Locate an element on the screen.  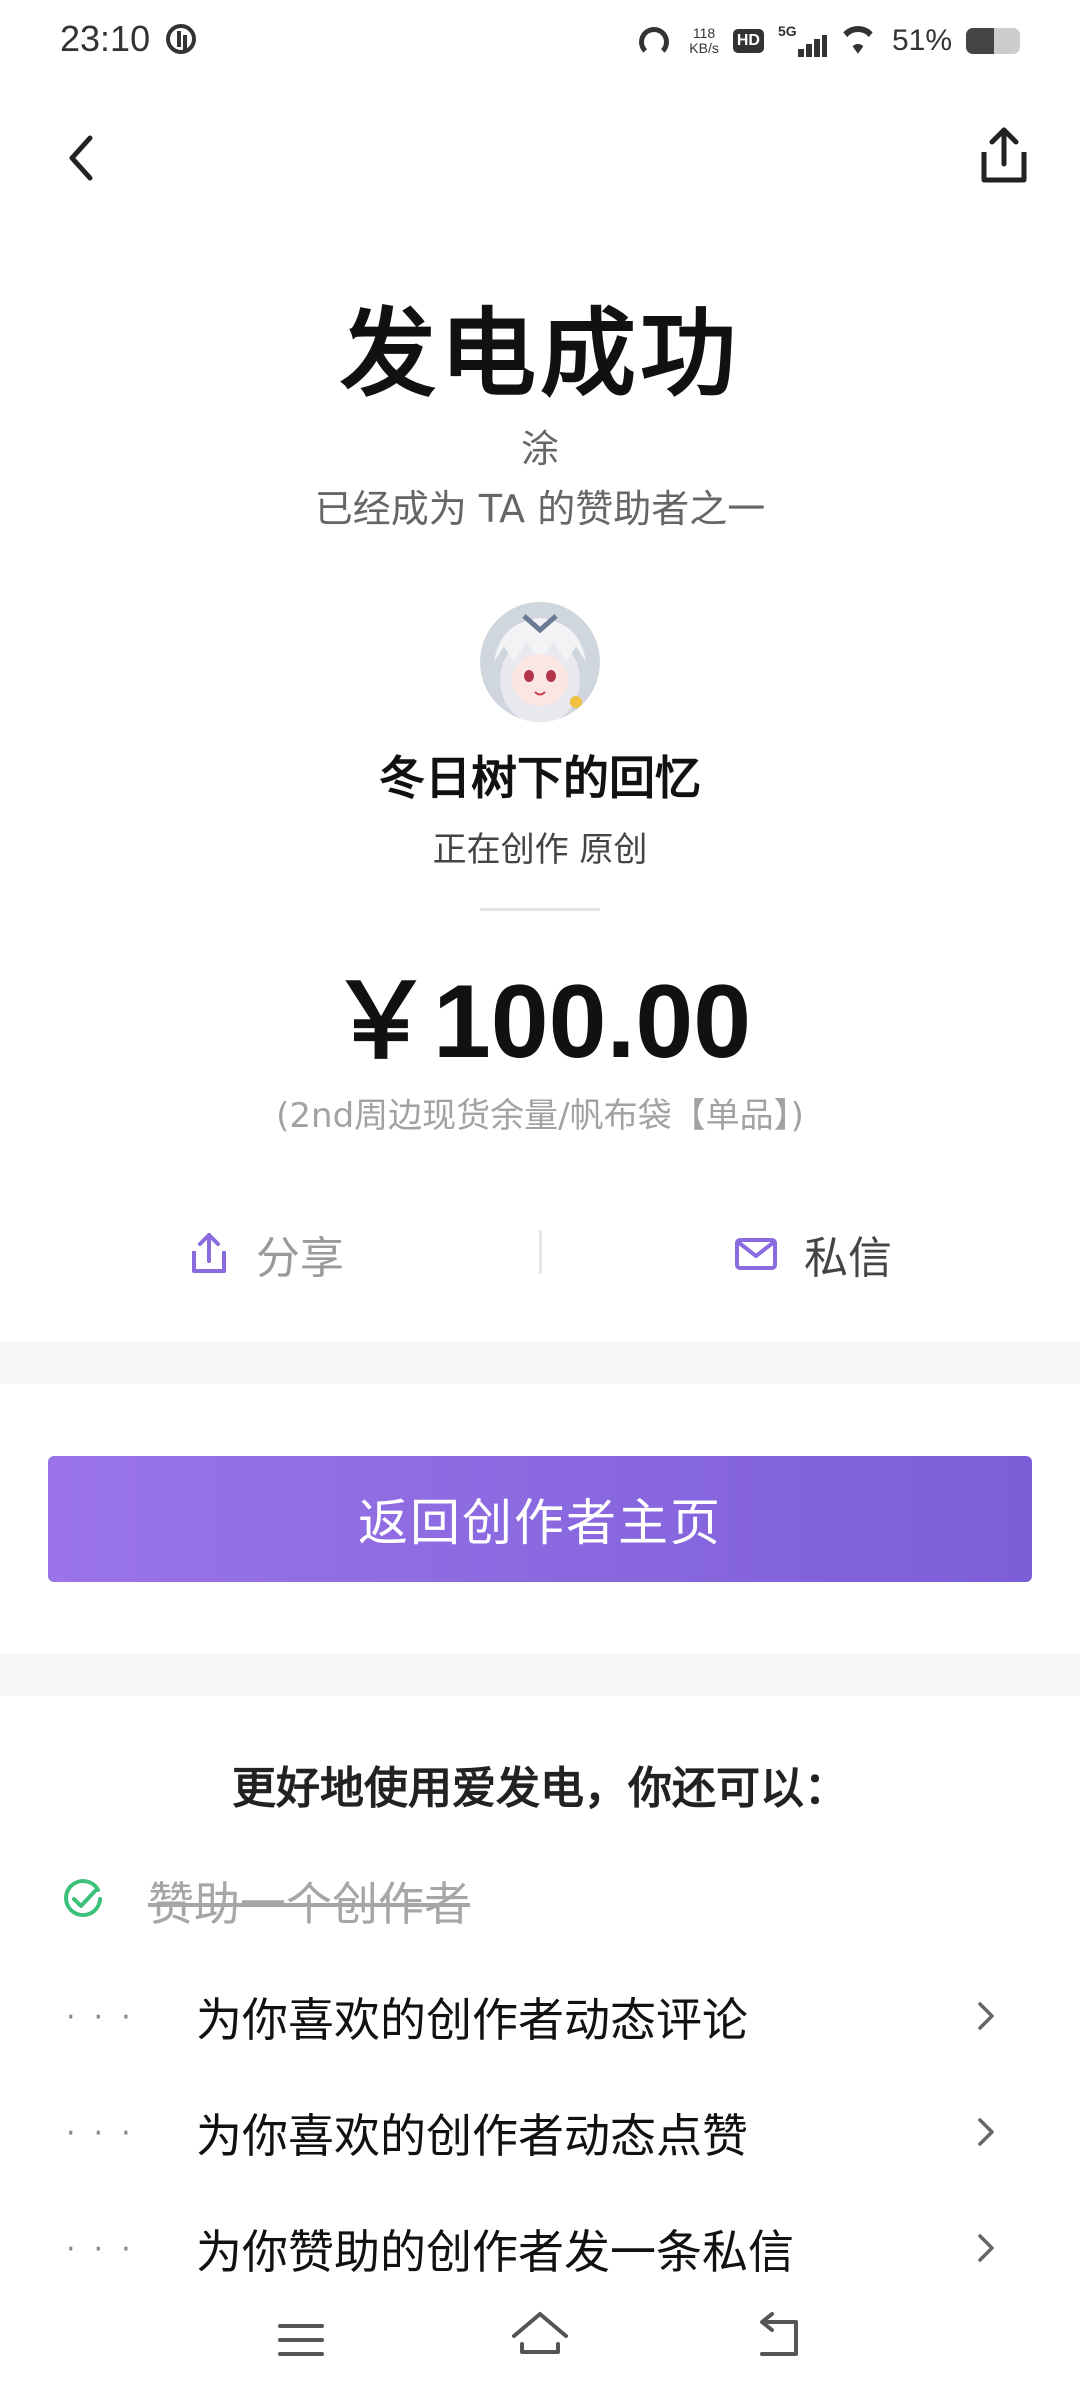
nav-back-button is located at coordinates (780, 2338).